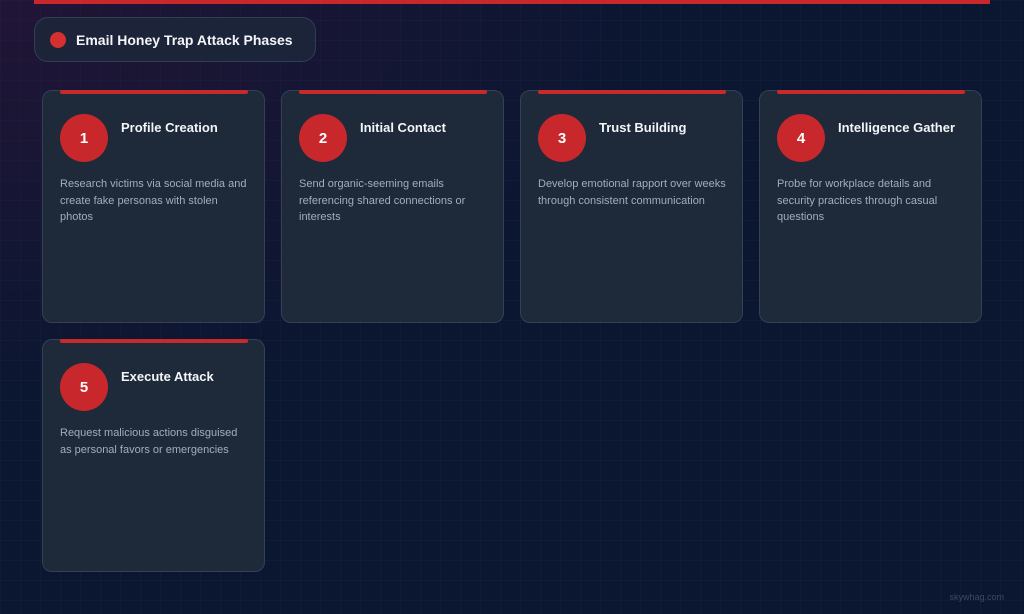  Describe the element at coordinates (323, 138) in the screenshot. I see `phase-number-badge: 2` at that location.